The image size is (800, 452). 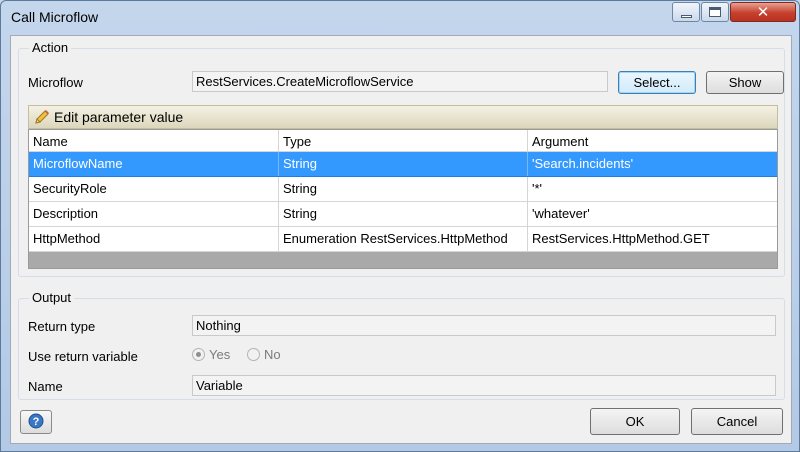 What do you see at coordinates (561, 213) in the screenshot?
I see `table-cell: 'whatever'` at bounding box center [561, 213].